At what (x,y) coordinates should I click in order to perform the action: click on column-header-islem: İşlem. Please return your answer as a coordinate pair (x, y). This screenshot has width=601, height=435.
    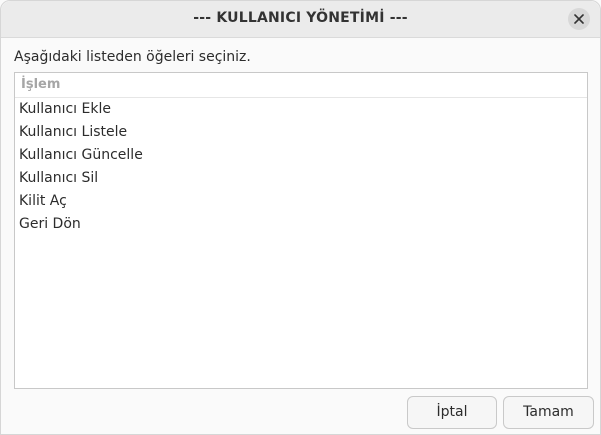
    Looking at the image, I should click on (301, 85).